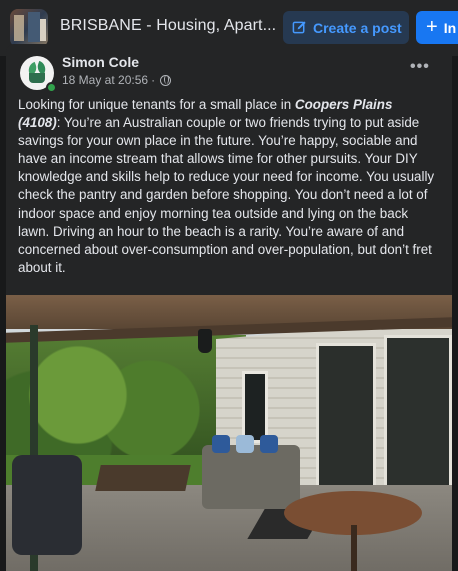  I want to click on post-meta: 18 May at 20:56 ·, so click(117, 80).